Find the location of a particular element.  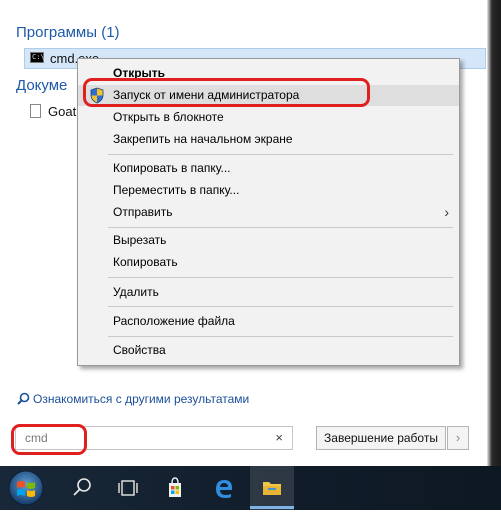

search-icon is located at coordinates (23, 400).